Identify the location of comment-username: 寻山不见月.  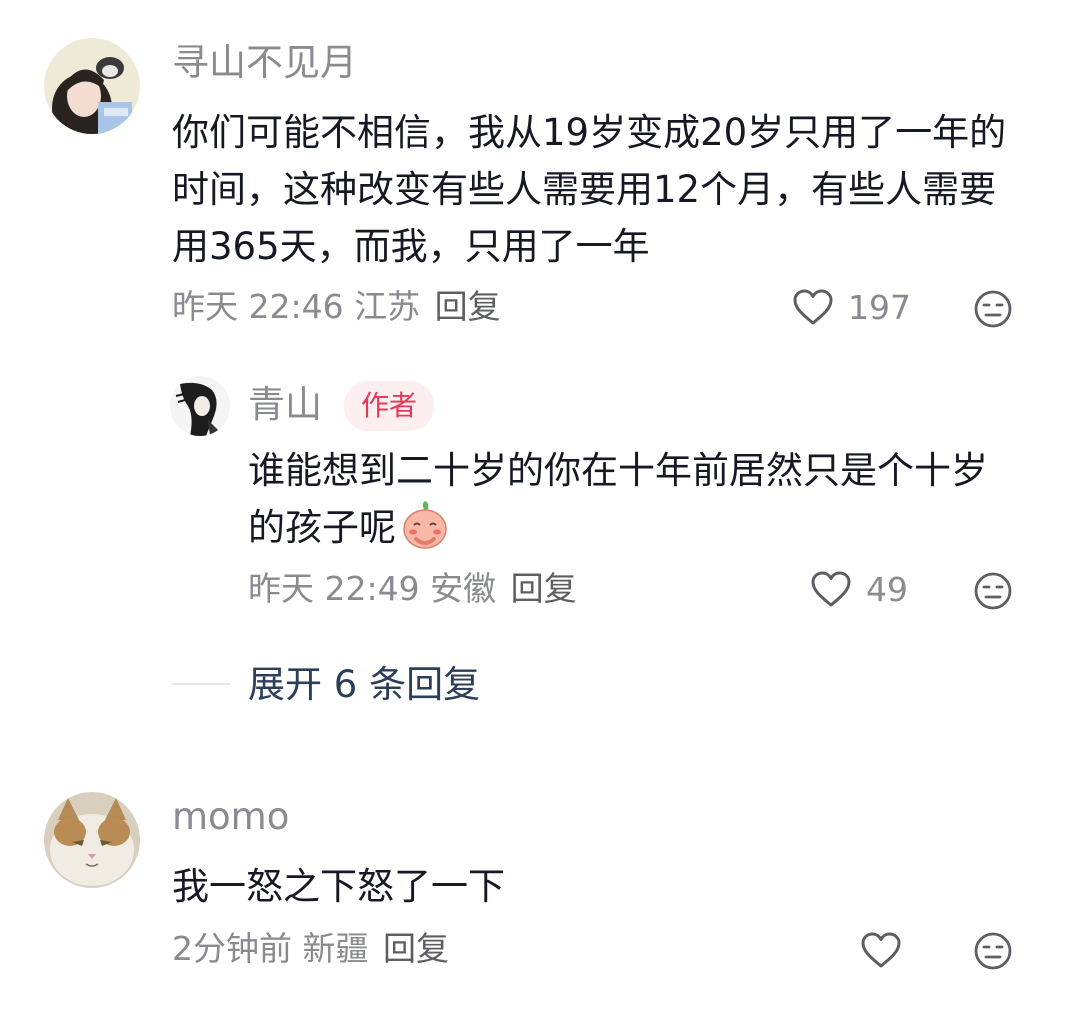
(264, 62).